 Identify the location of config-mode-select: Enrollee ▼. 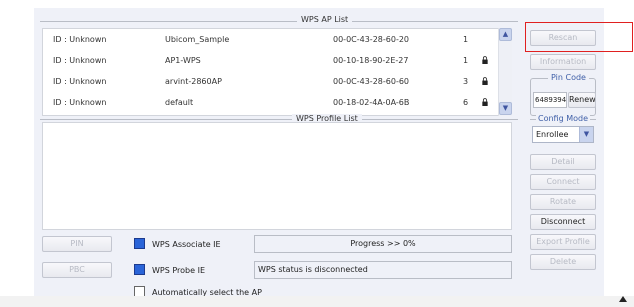
(563, 134).